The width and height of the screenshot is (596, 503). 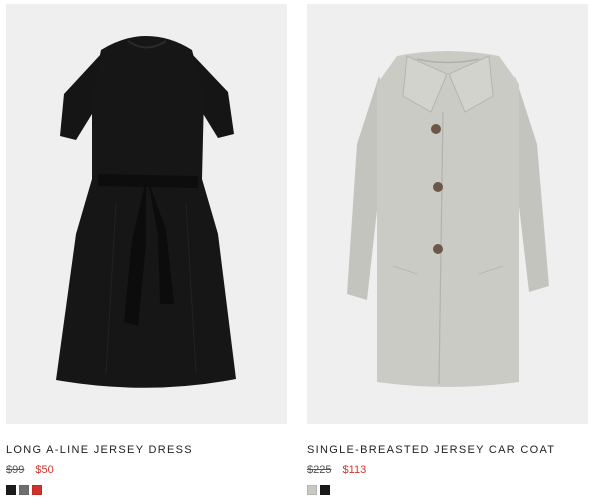 I want to click on original-price: $225, so click(x=319, y=470).